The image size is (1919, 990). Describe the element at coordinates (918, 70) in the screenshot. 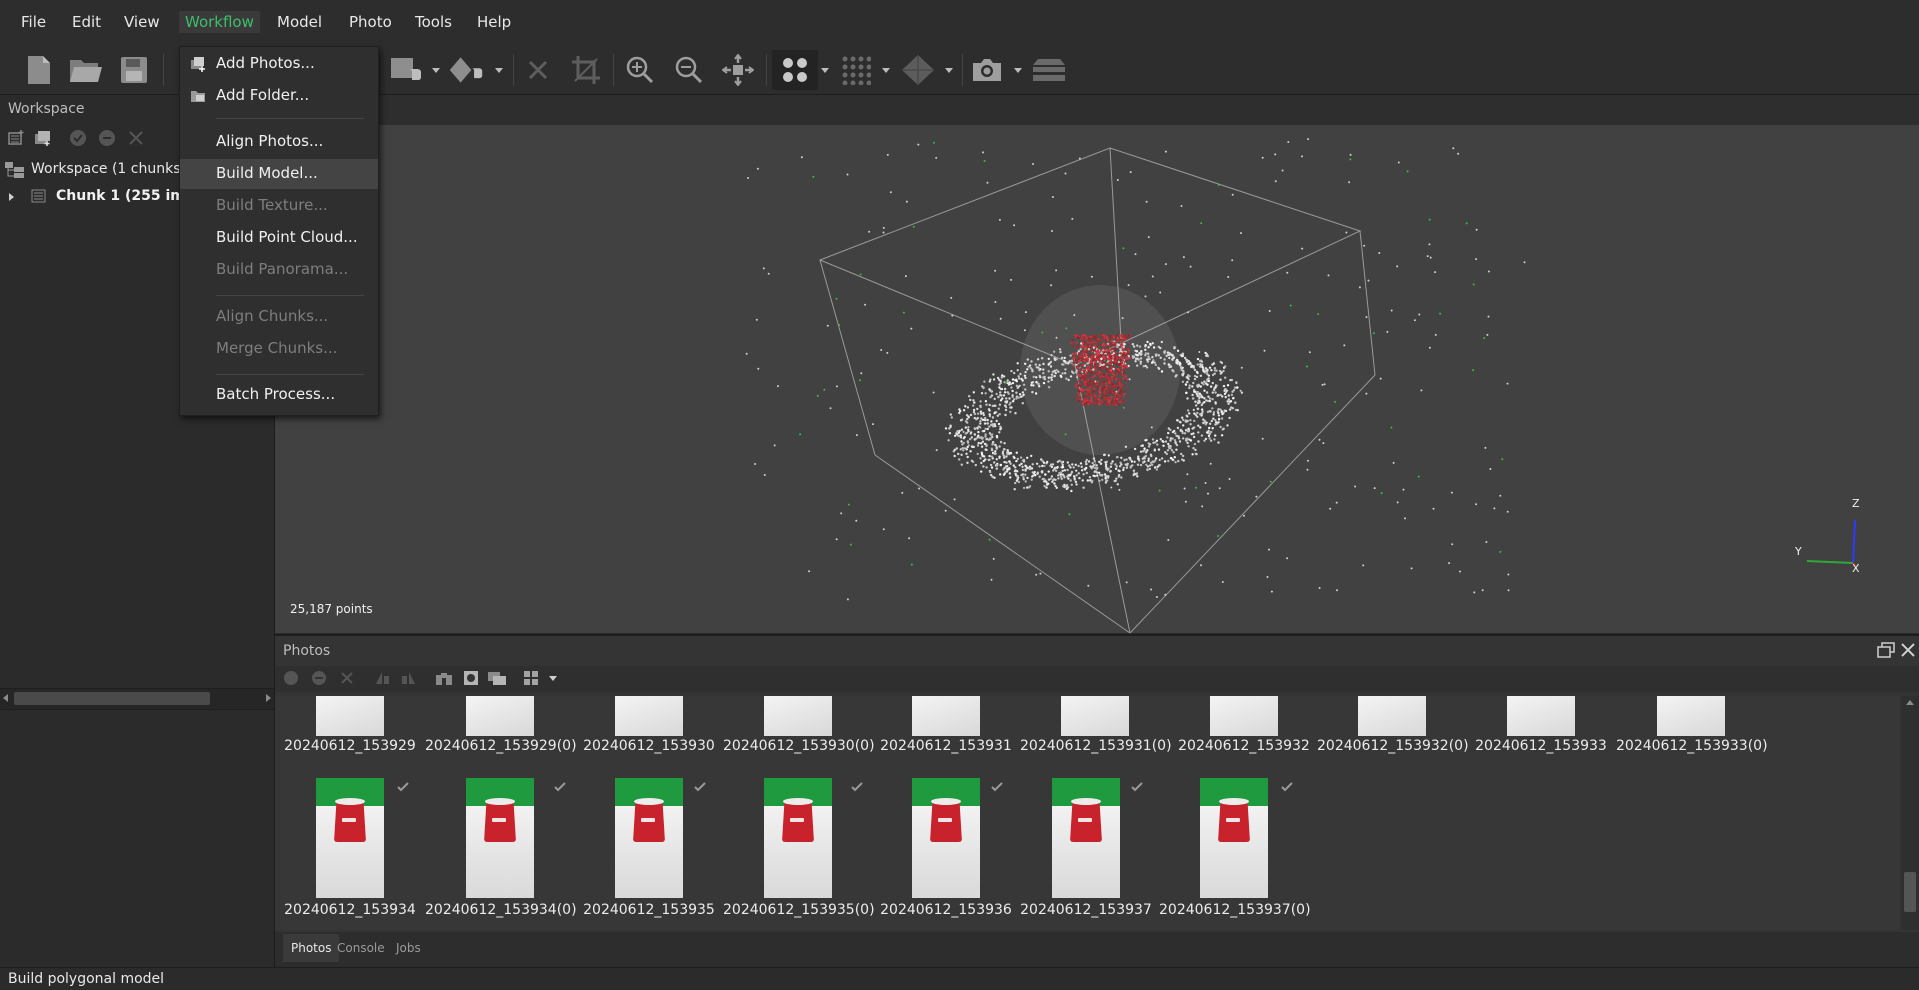

I see `model-view-icon` at that location.